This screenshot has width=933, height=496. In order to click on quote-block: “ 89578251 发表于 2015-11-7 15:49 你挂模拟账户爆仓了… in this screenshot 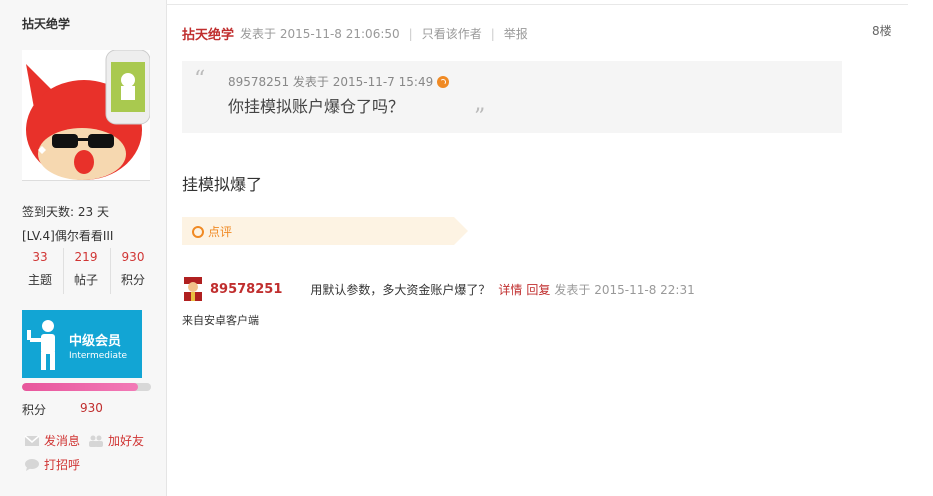, I will do `click(512, 97)`.